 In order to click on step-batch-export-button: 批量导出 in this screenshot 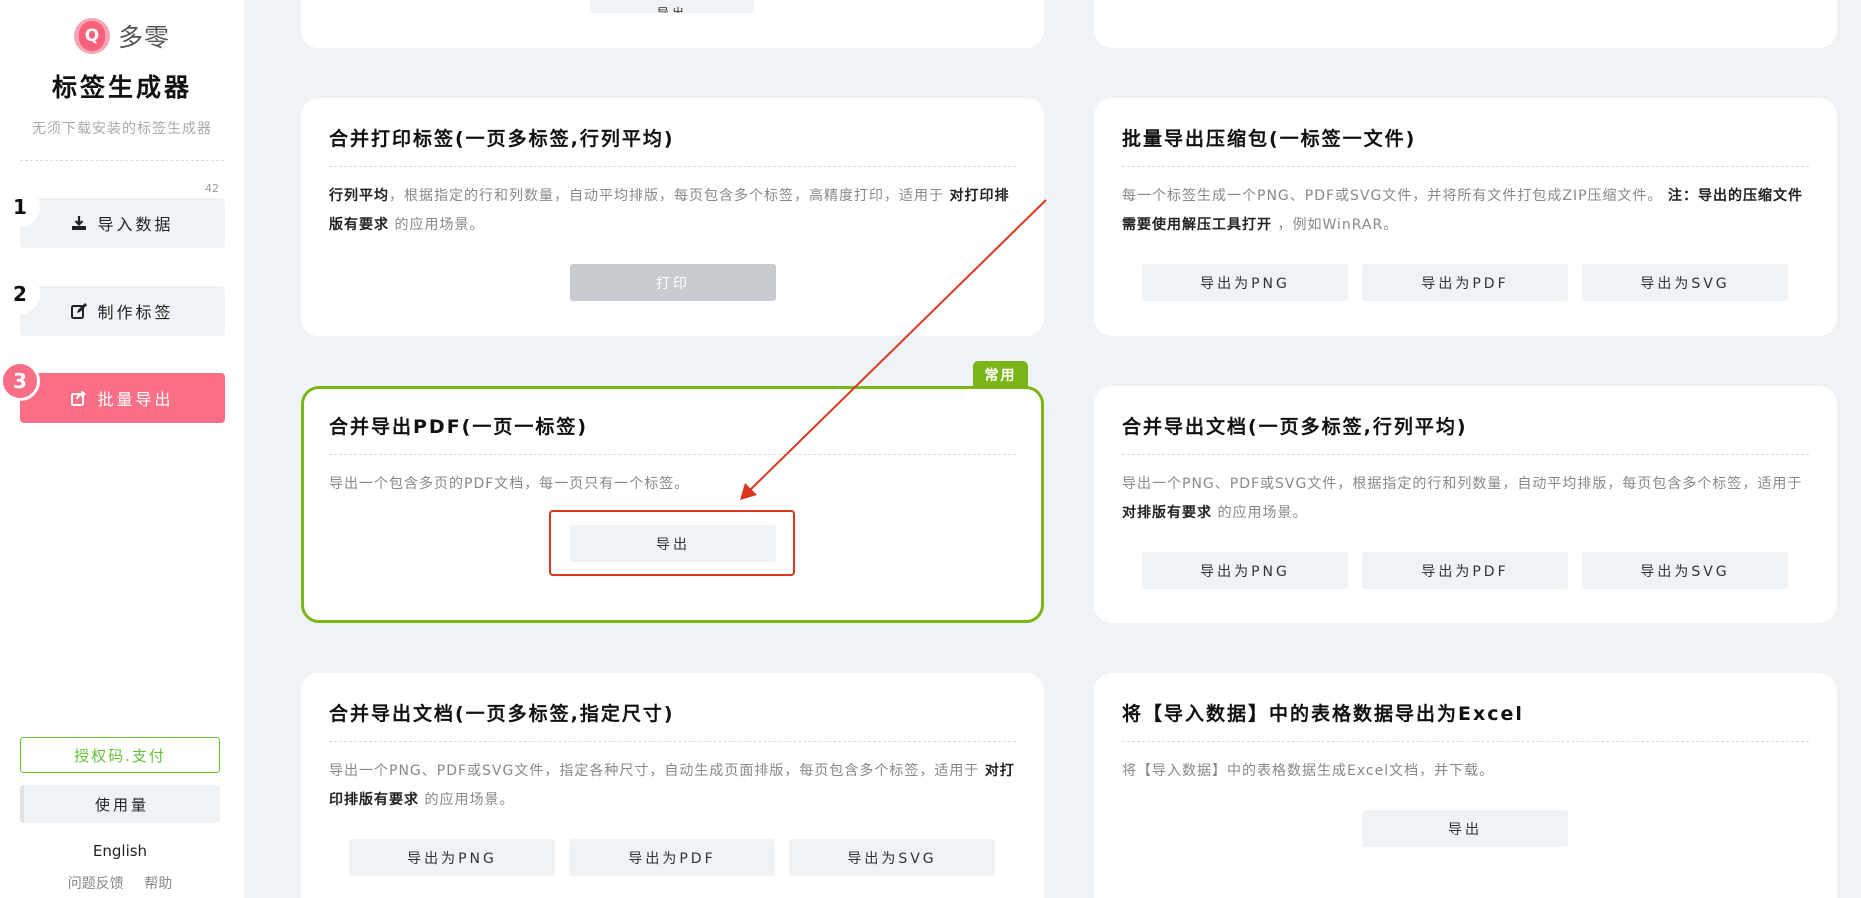, I will do `click(122, 398)`.